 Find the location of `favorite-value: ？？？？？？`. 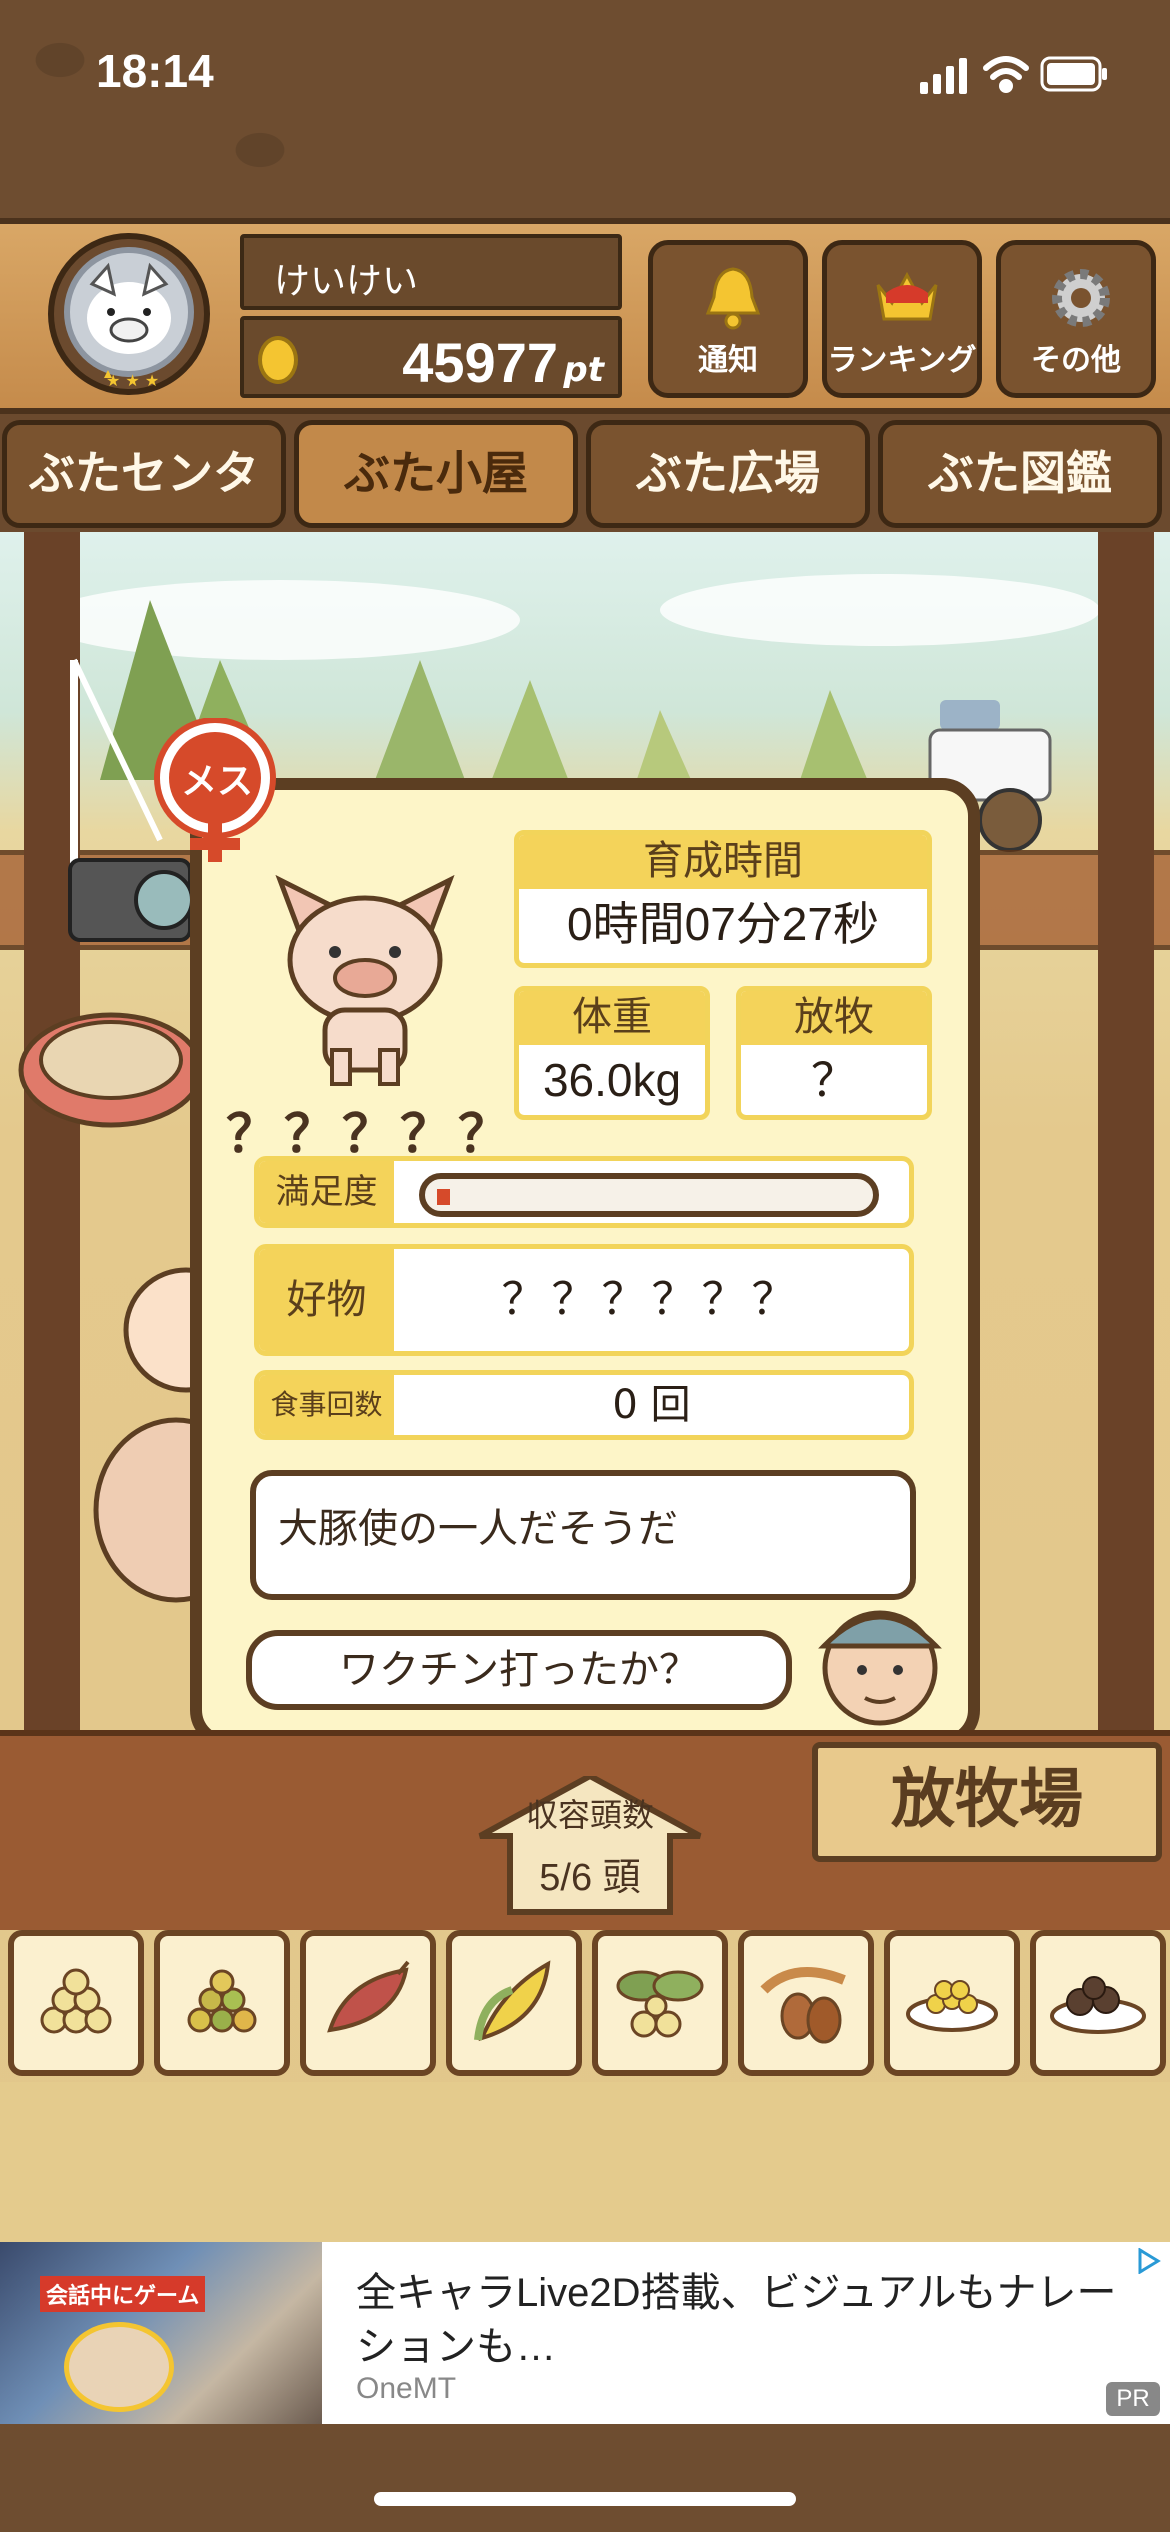

favorite-value: ？？？？？？ is located at coordinates (651, 1299).